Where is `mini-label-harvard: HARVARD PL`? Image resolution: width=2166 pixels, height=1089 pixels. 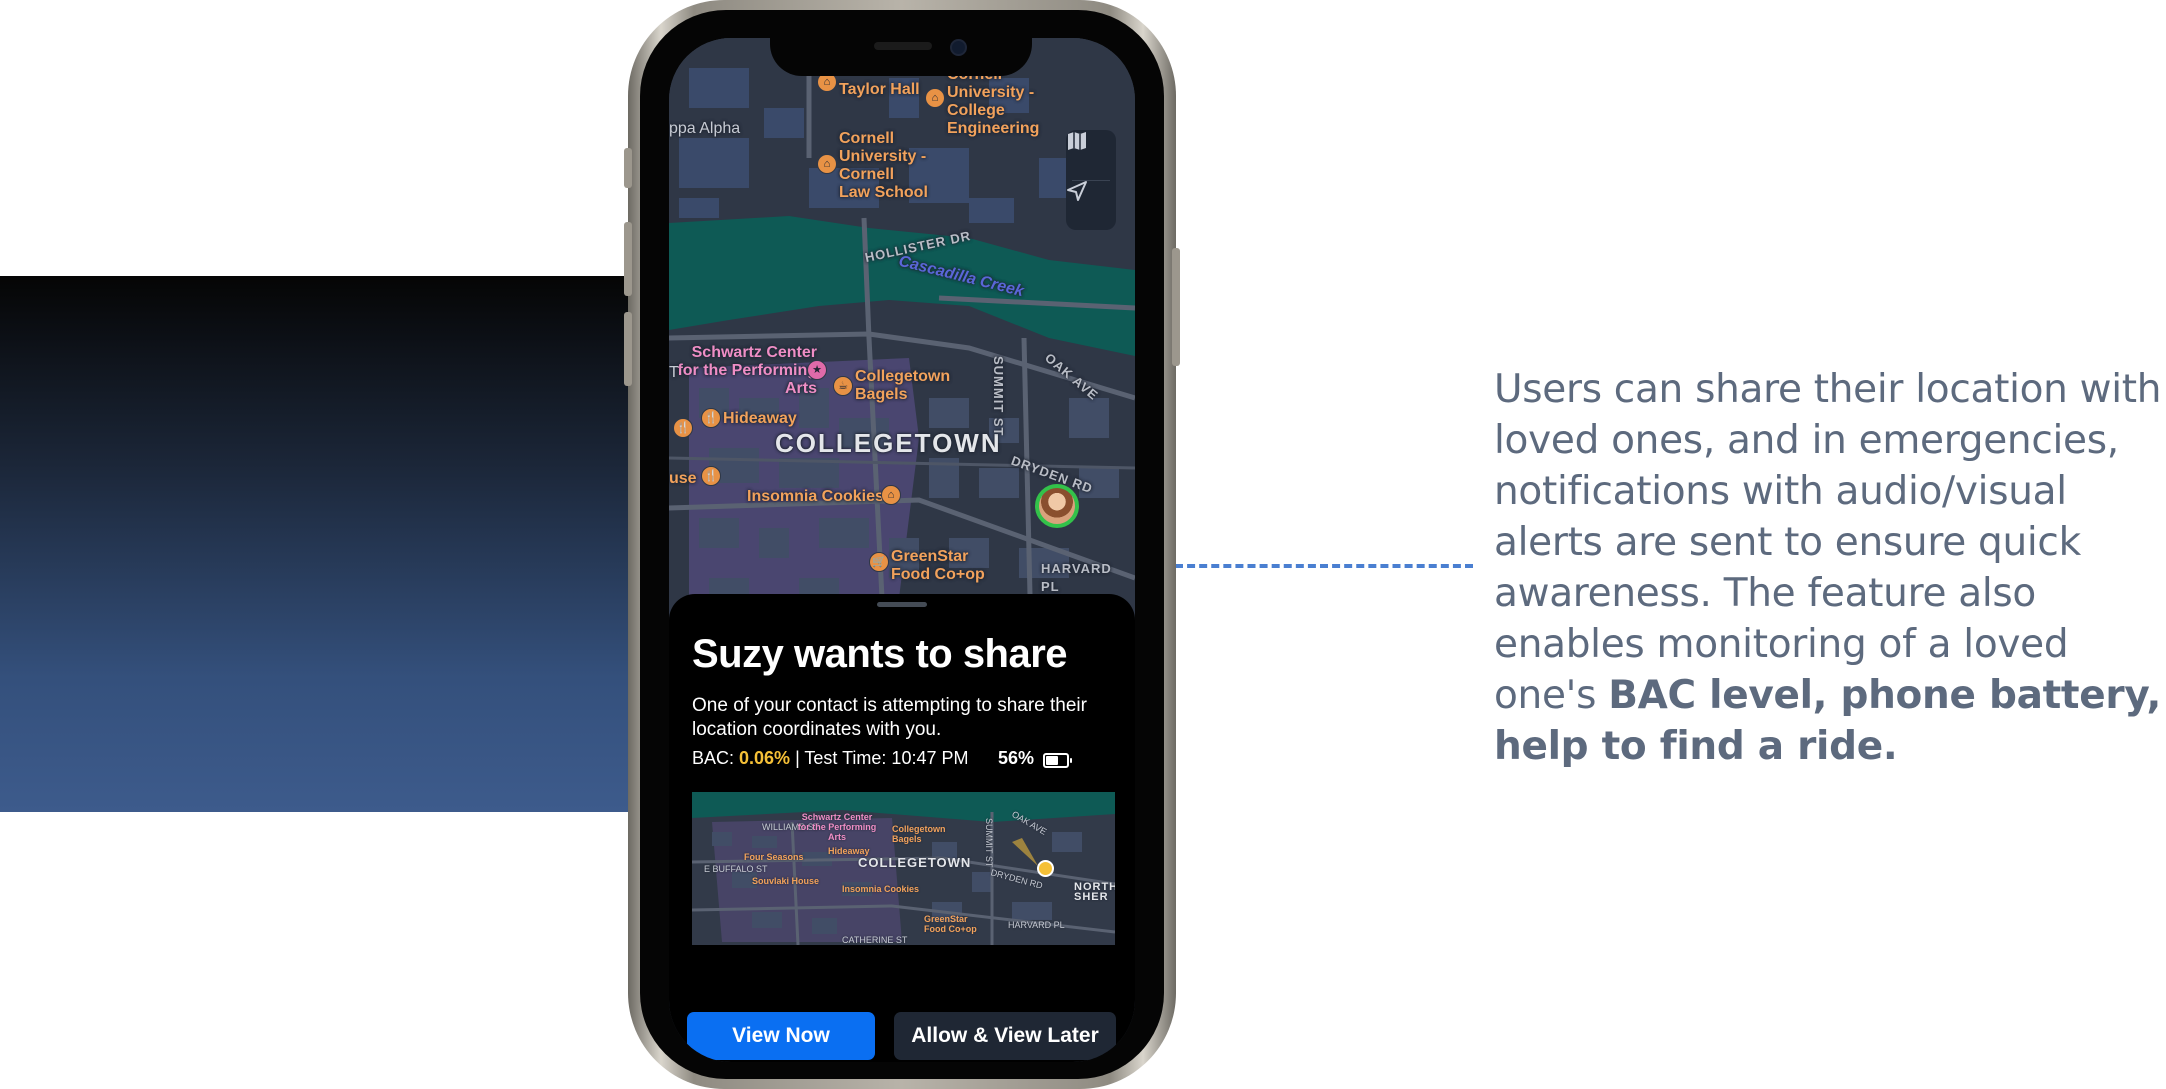
mini-label-harvard: HARVARD PL is located at coordinates (1036, 925).